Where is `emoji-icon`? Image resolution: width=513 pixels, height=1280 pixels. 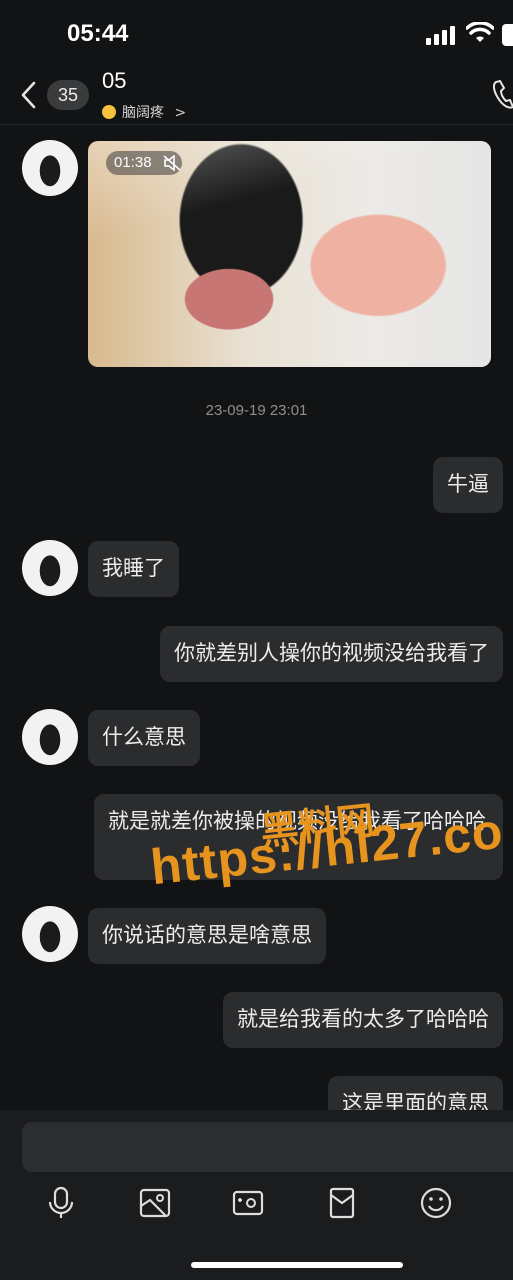 emoji-icon is located at coordinates (436, 1203).